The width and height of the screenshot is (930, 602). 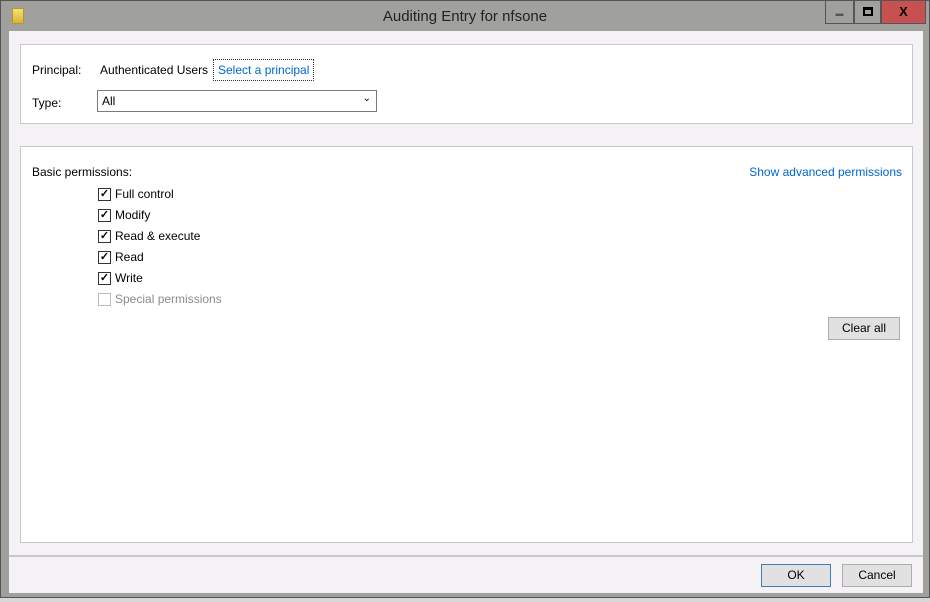 I want to click on permission-checkbox: ✓ Read, so click(x=121, y=257).